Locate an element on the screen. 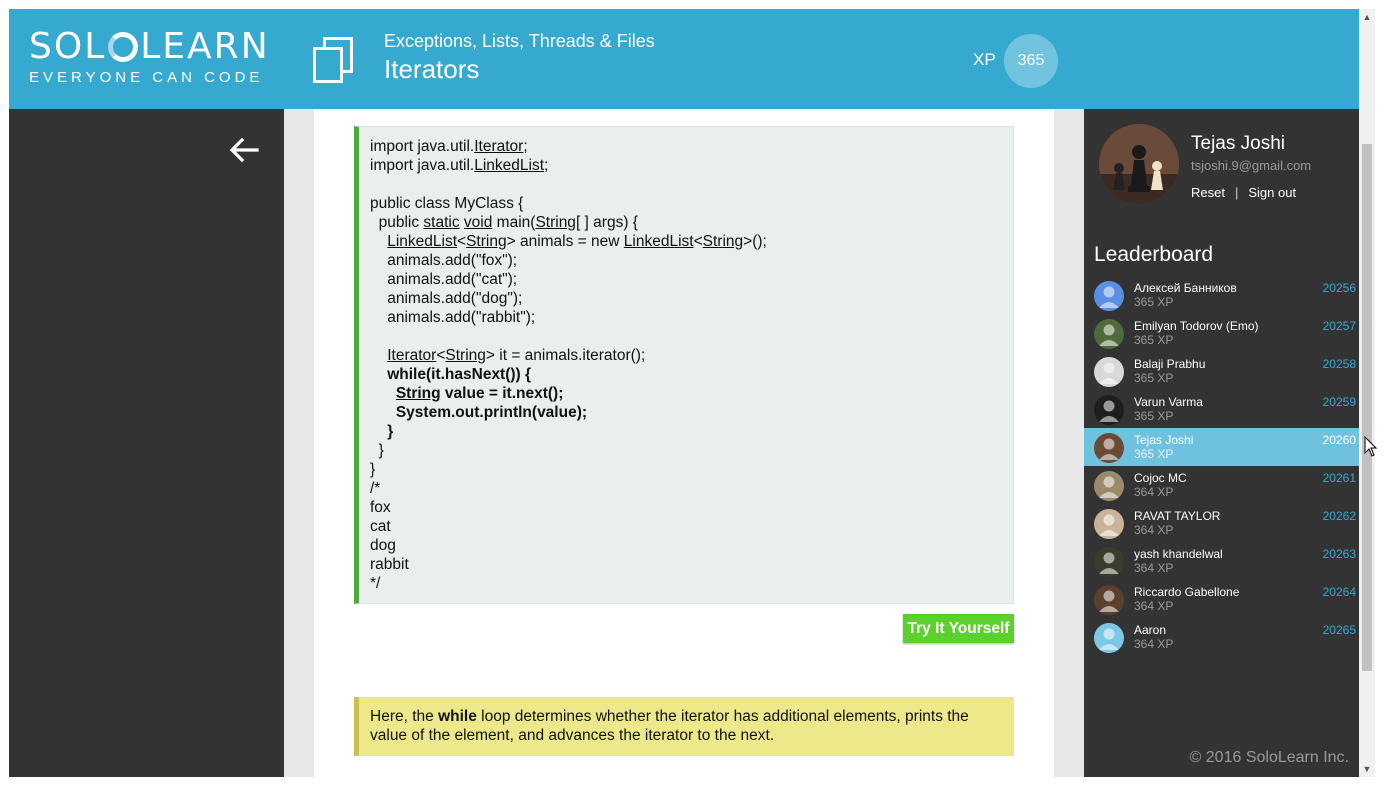 This screenshot has height=785, width=1383. leaderboard-row: RAVAT TAYLOR 364 XP 20262 is located at coordinates (1221, 523).